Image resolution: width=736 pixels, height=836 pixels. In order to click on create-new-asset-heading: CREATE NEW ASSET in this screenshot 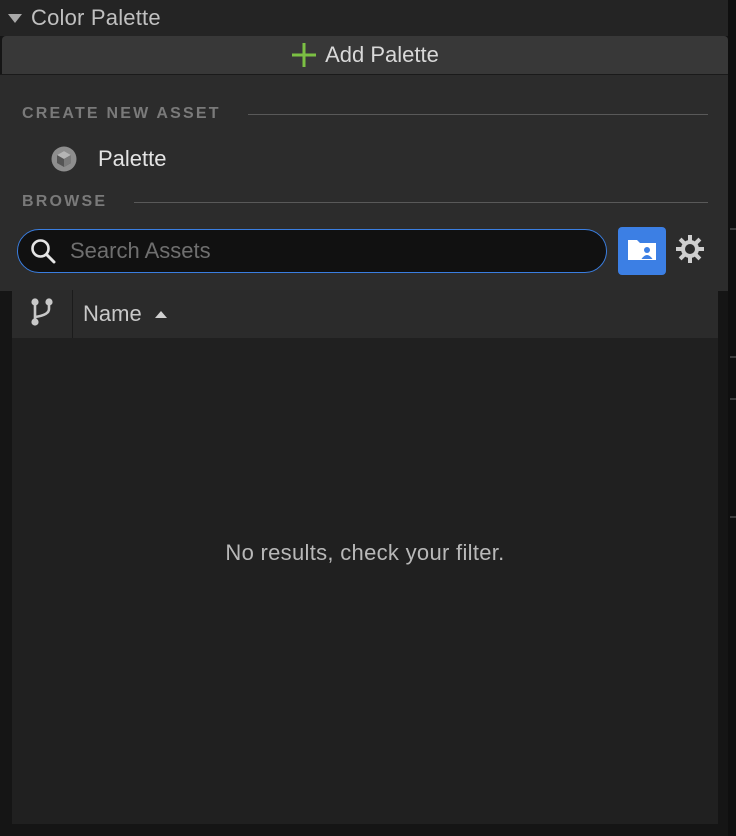, I will do `click(121, 113)`.